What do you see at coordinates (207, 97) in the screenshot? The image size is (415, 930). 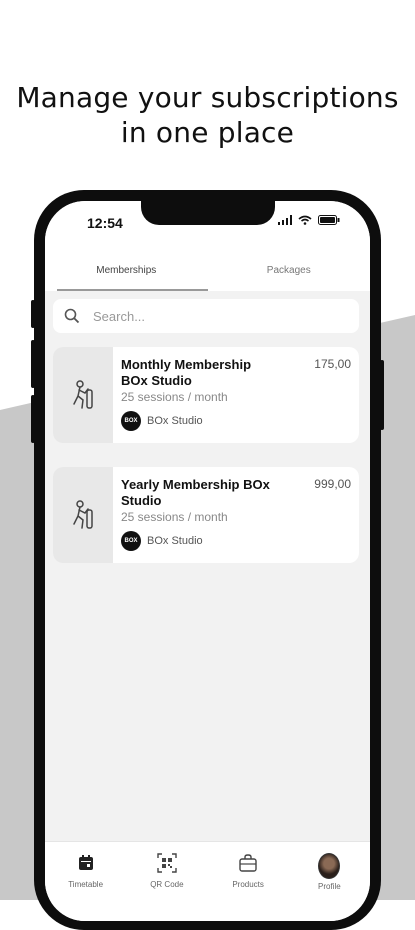 I see `headline-line-1: Manage your subscriptions` at bounding box center [207, 97].